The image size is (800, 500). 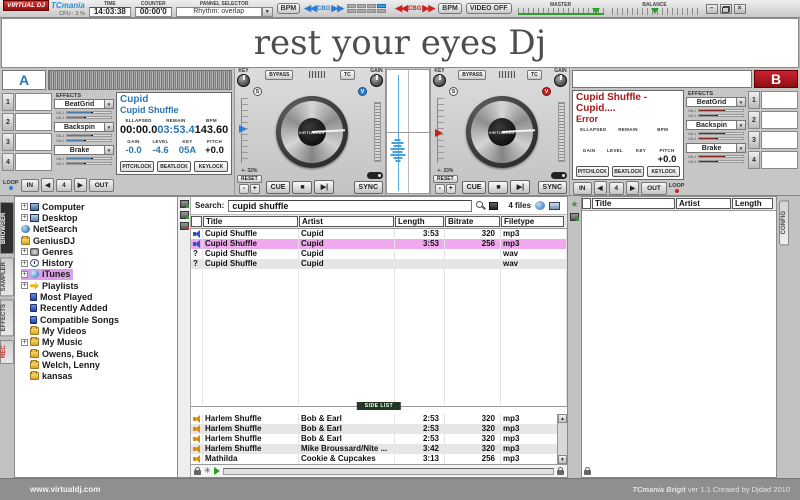 I want to click on jog-wheel: VIRTUALDJ, so click(x=311, y=132).